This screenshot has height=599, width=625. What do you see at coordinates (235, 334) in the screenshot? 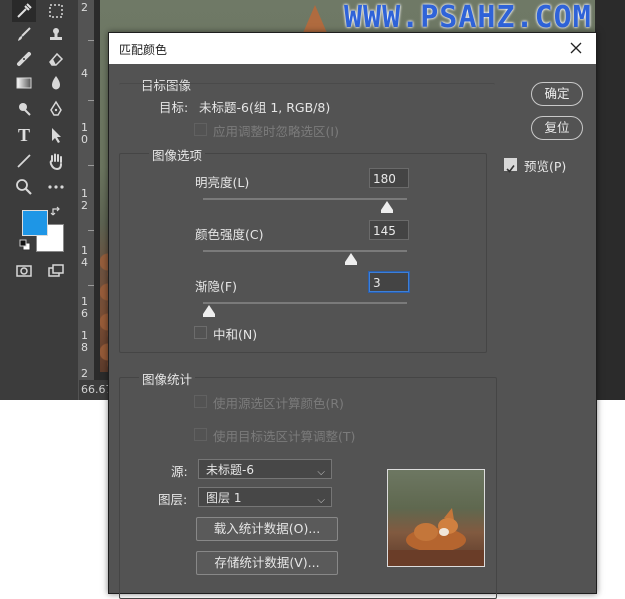
I see `neutralize-label: 中和(N)` at bounding box center [235, 334].